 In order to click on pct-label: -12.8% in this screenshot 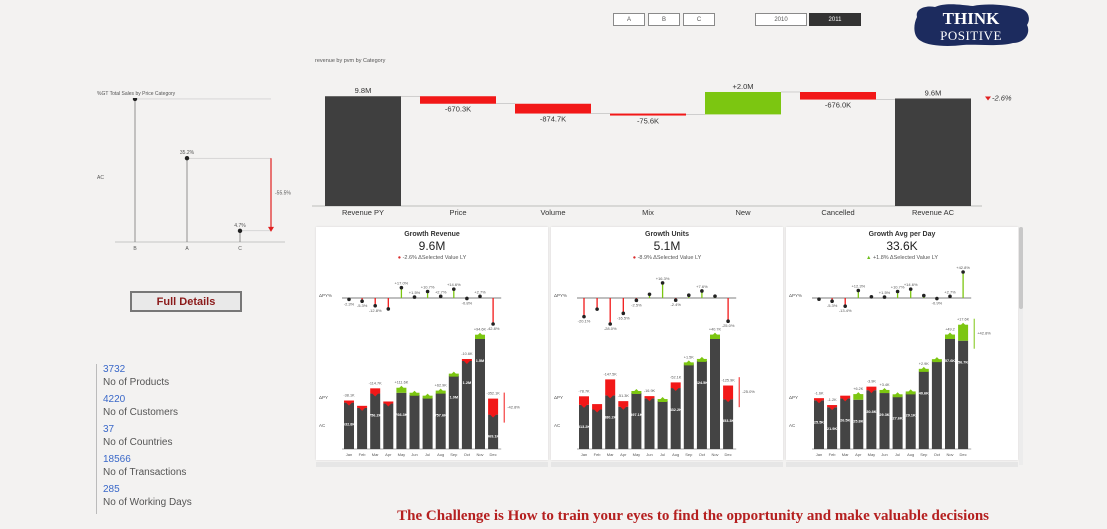, I will do `click(375, 310)`.